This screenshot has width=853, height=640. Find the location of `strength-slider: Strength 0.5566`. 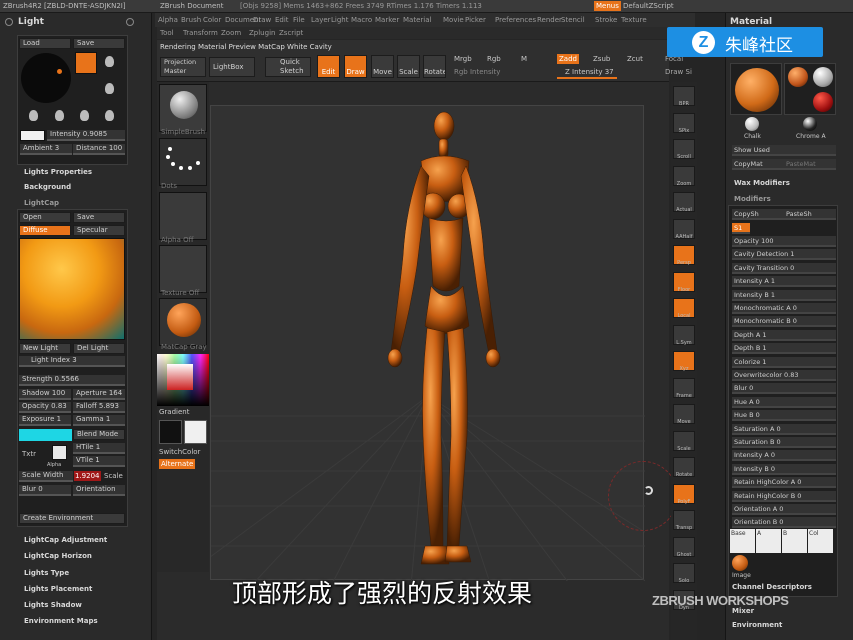

strength-slider: Strength 0.5566 is located at coordinates (72, 380).